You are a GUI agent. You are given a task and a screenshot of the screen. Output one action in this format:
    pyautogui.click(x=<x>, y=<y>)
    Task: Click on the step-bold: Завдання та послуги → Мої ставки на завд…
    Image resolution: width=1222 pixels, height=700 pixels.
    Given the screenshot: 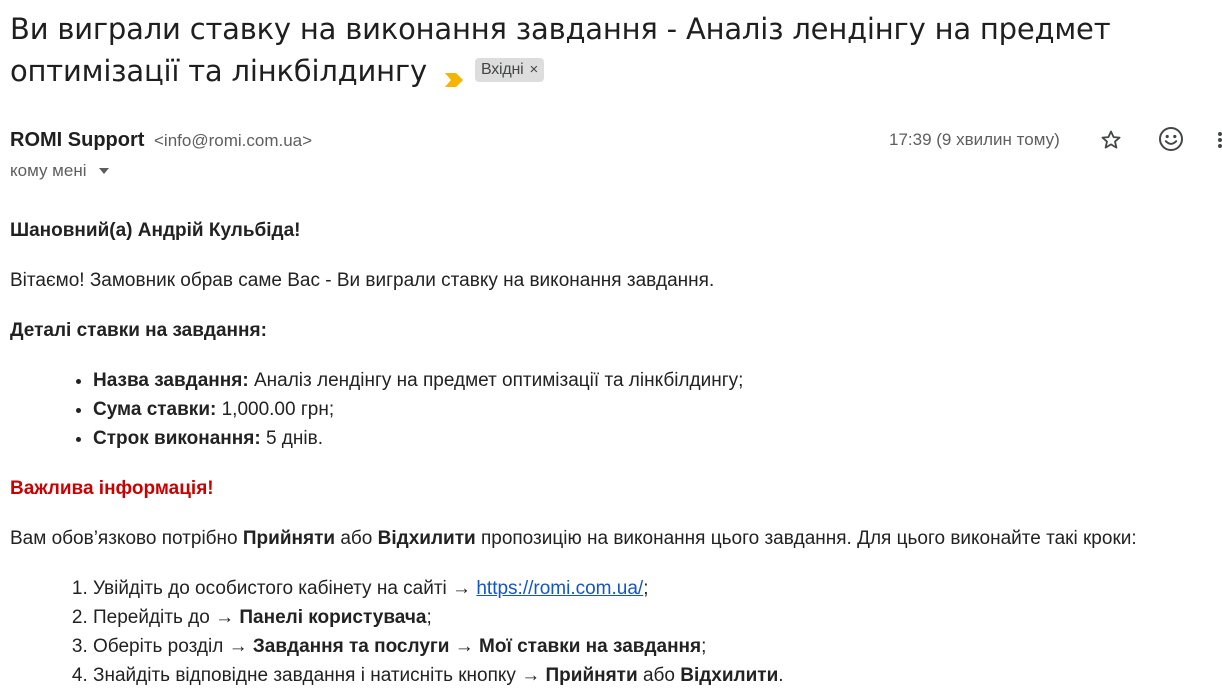 What is the action you would take?
    pyautogui.click(x=477, y=646)
    